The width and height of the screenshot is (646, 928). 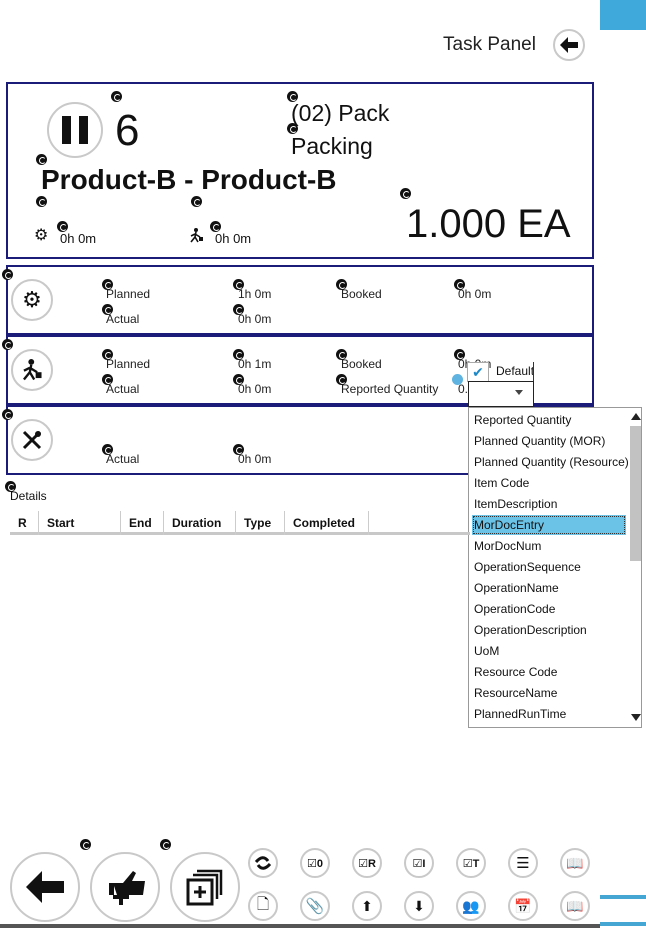 What do you see at coordinates (260, 523) in the screenshot?
I see `column-header-type: Type` at bounding box center [260, 523].